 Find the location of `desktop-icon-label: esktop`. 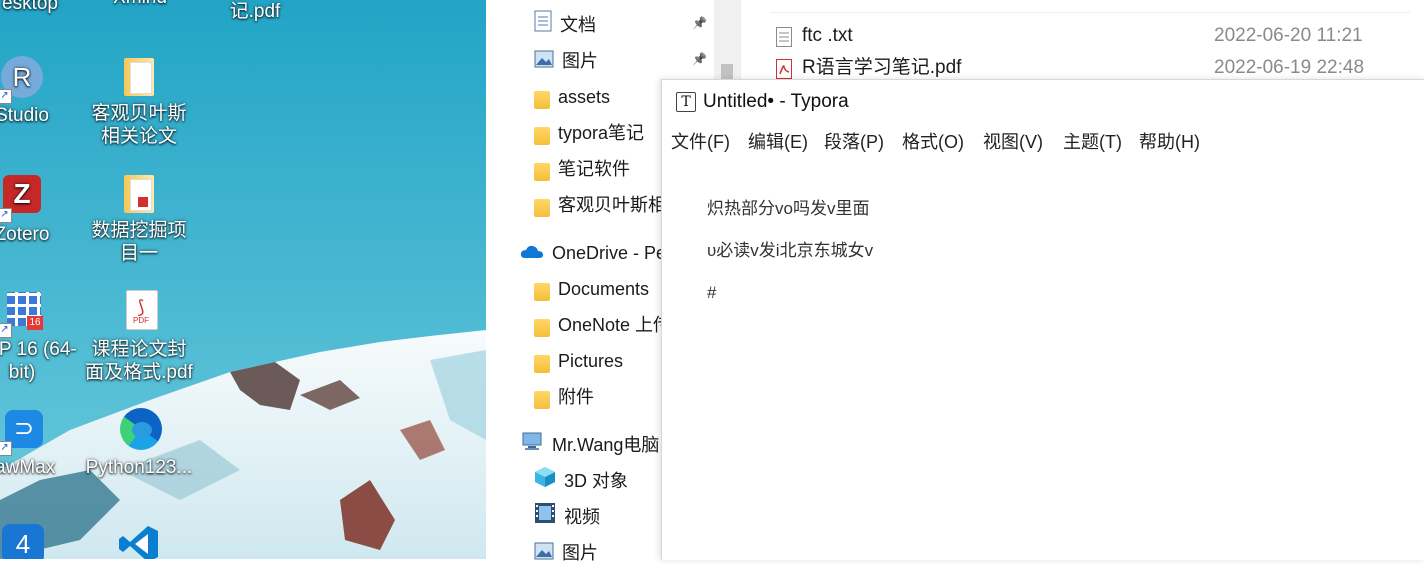

desktop-icon-label: esktop is located at coordinates (30, 7).